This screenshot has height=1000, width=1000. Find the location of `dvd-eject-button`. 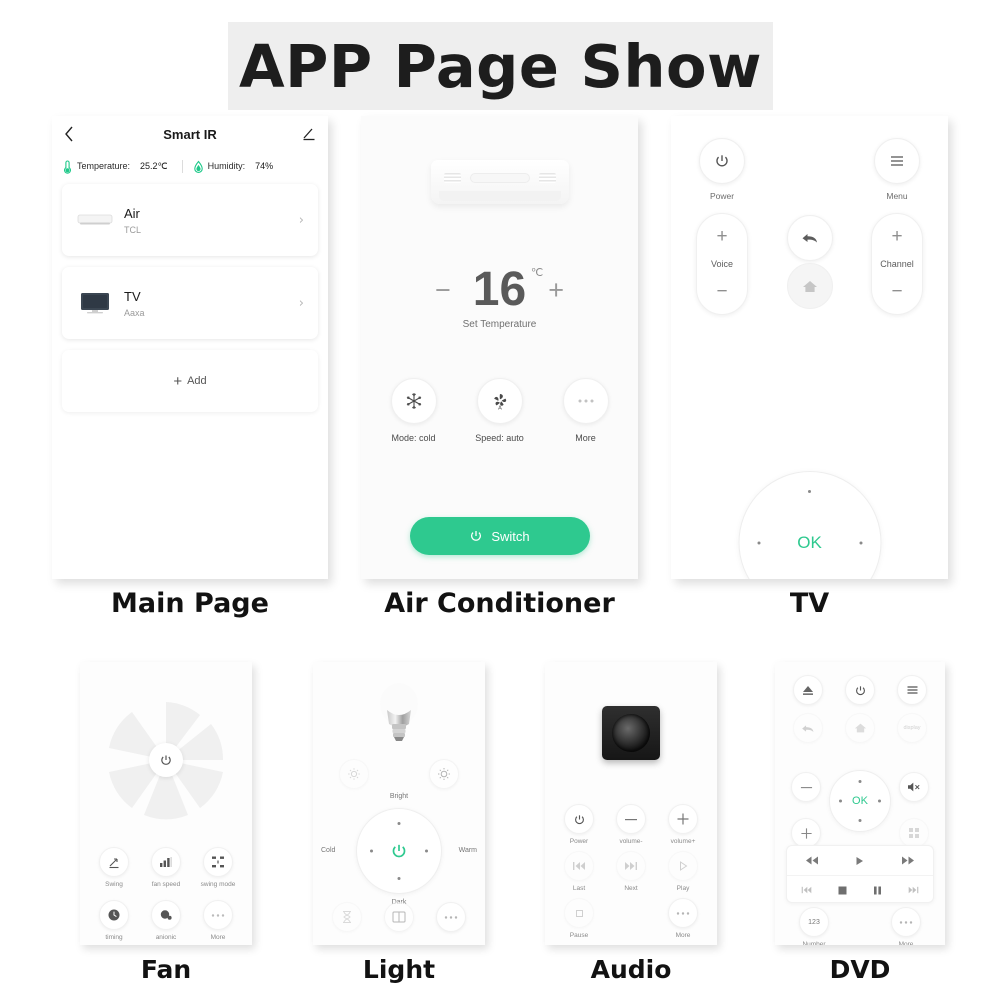

dvd-eject-button is located at coordinates (808, 690).